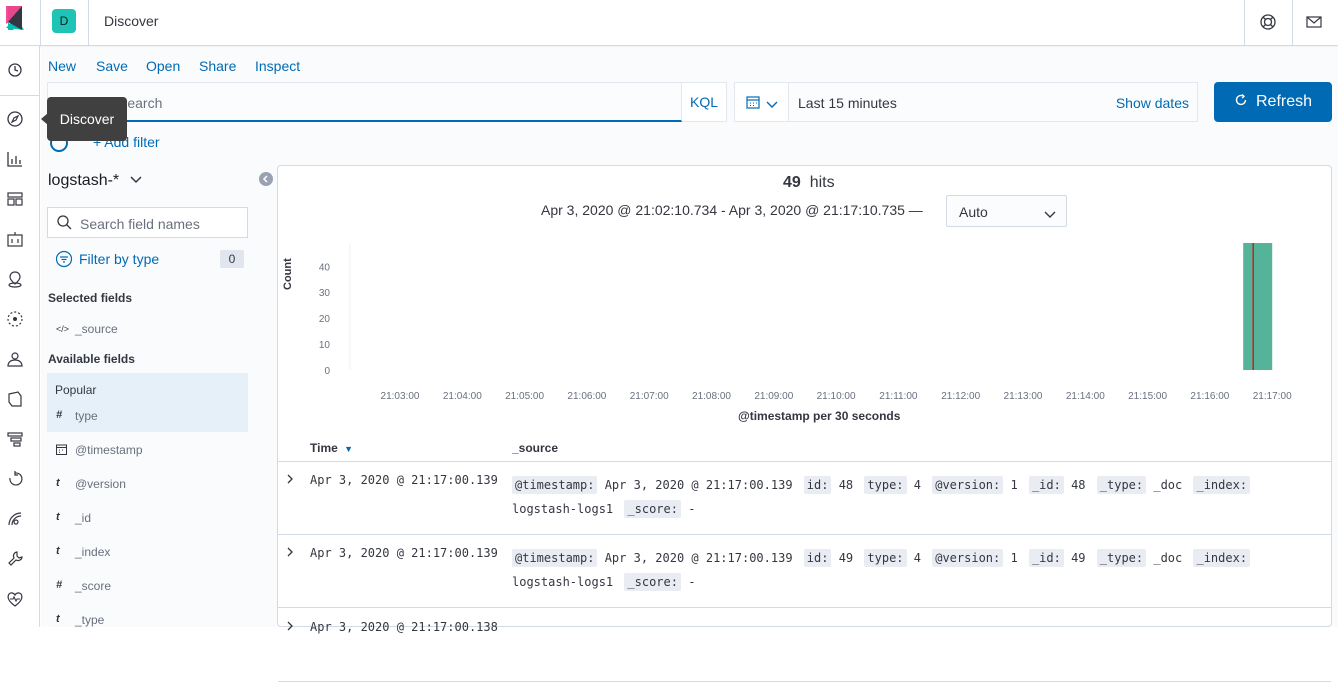 The image size is (1338, 682). What do you see at coordinates (1046, 558) in the screenshot?
I see `field-key: _id:` at bounding box center [1046, 558].